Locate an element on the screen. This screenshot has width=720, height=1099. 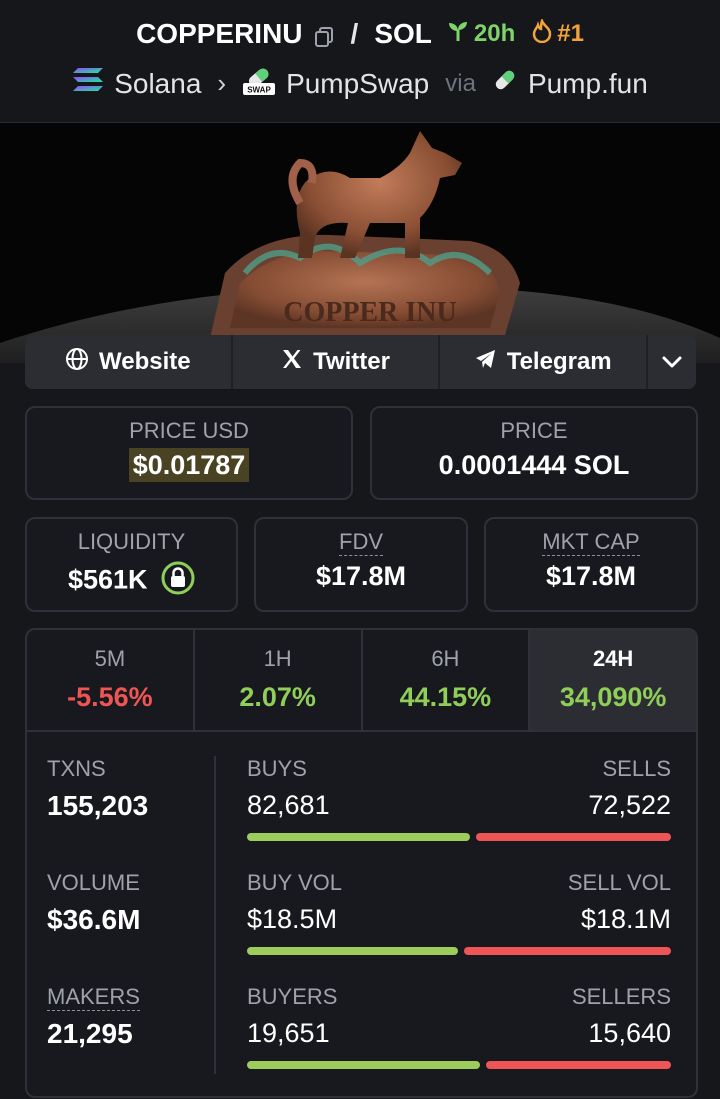
launchpad-link: Pump.fun is located at coordinates (588, 84).